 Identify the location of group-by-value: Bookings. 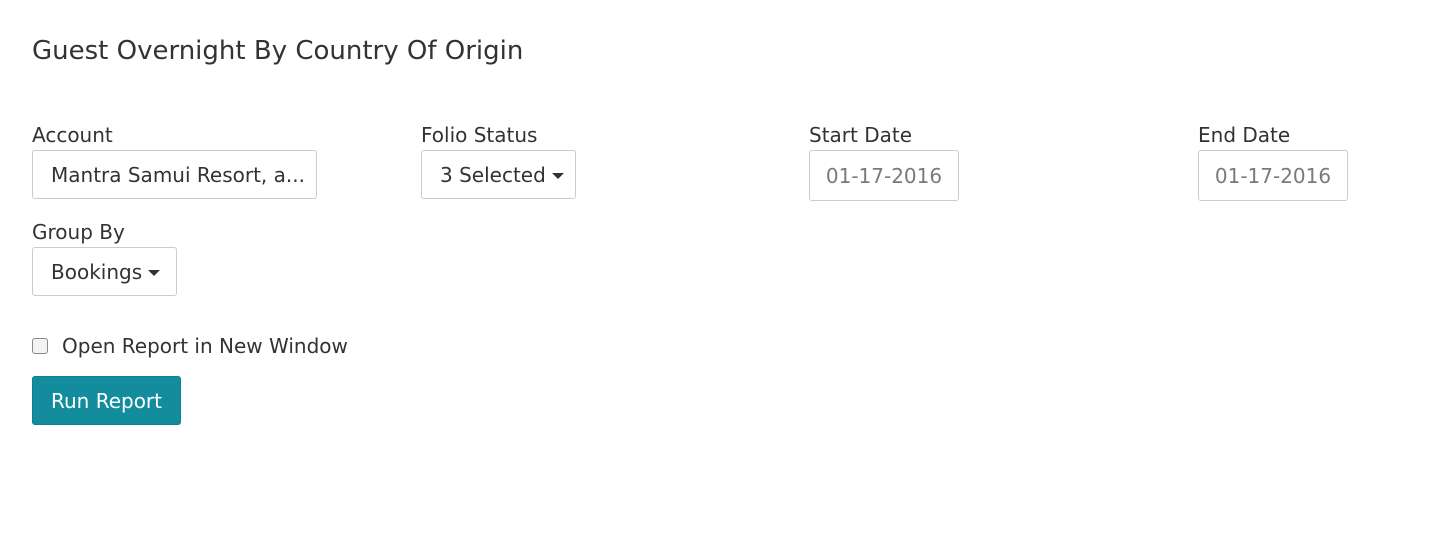
(97, 271).